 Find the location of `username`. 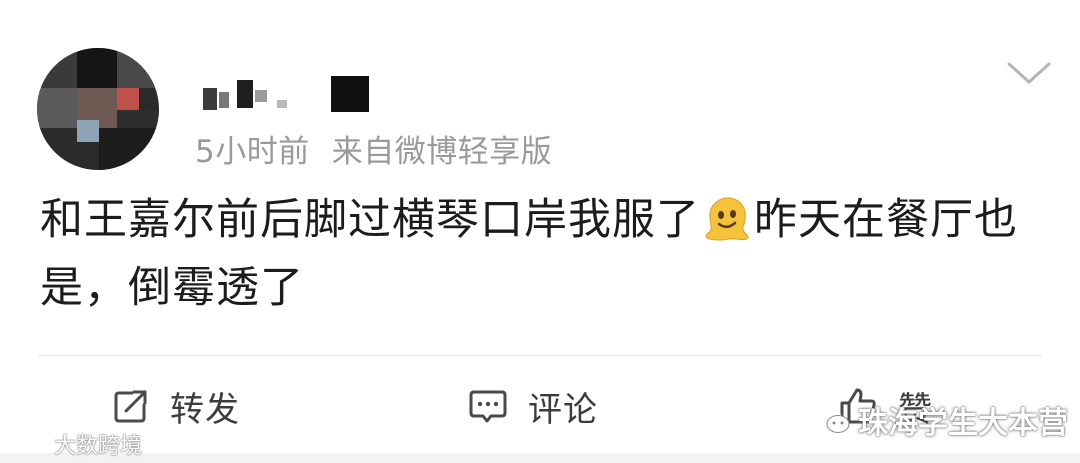

username is located at coordinates (285, 87).